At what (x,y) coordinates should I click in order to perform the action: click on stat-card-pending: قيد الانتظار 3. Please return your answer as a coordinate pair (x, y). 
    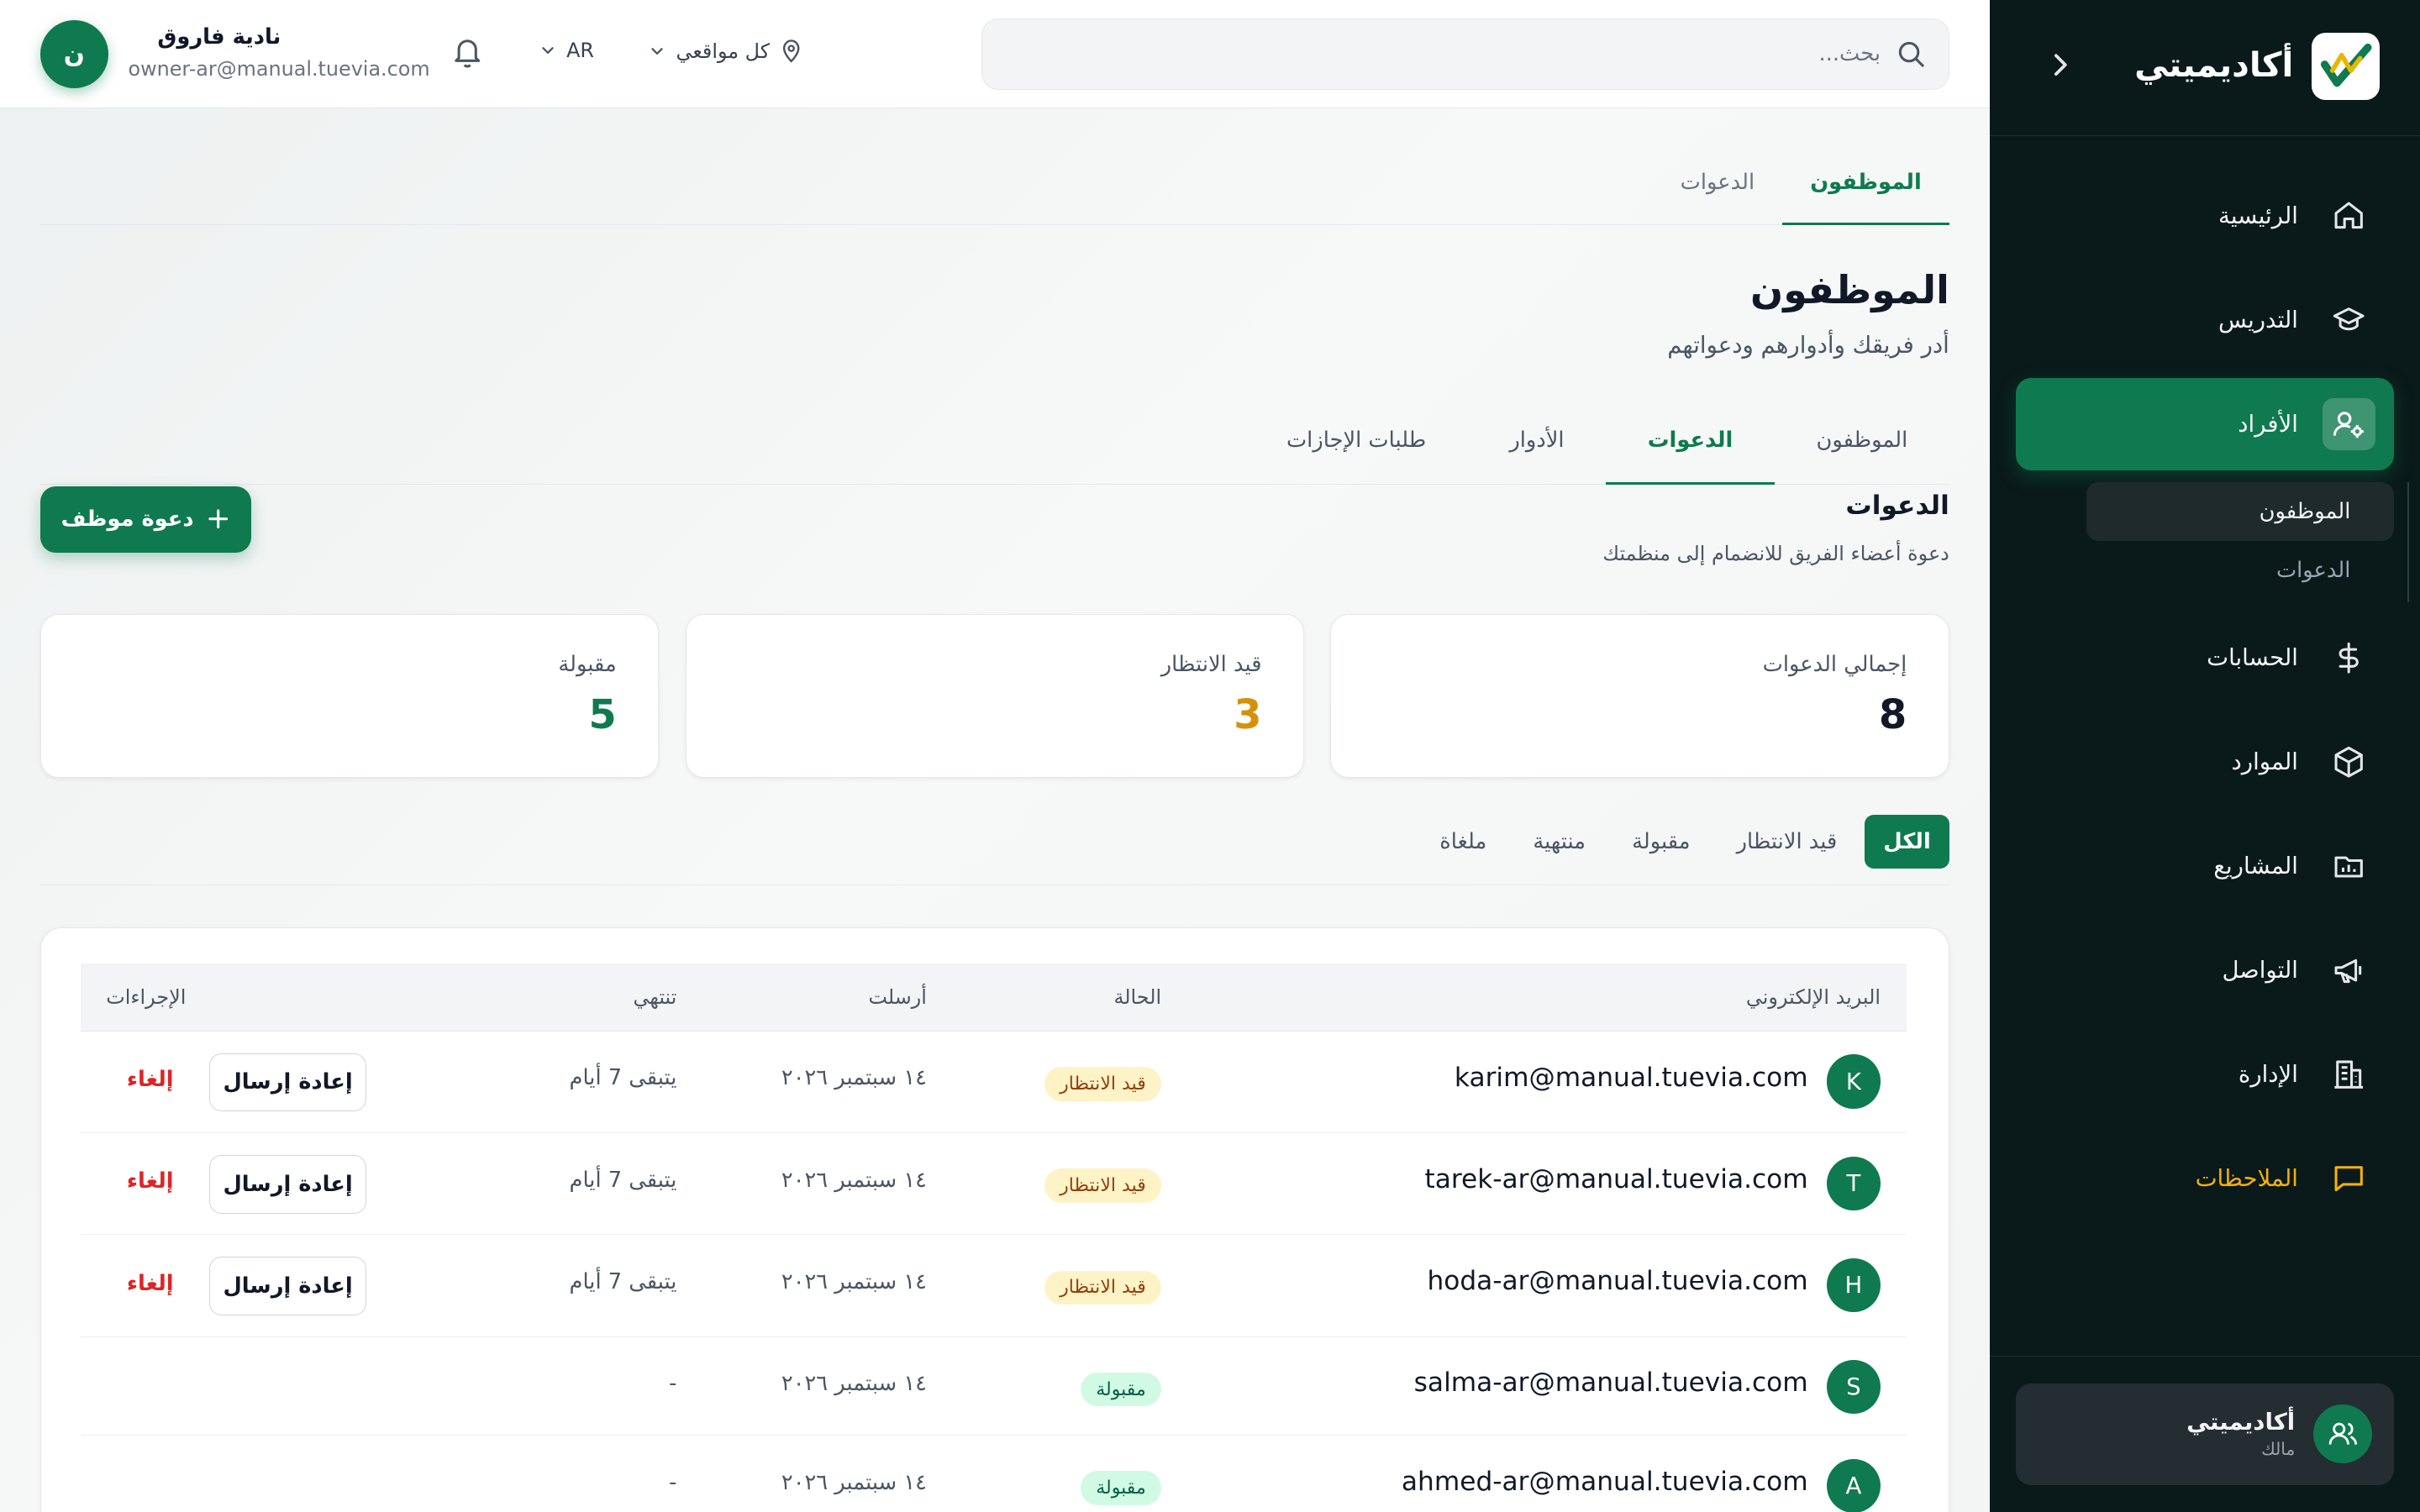
    Looking at the image, I should click on (995, 696).